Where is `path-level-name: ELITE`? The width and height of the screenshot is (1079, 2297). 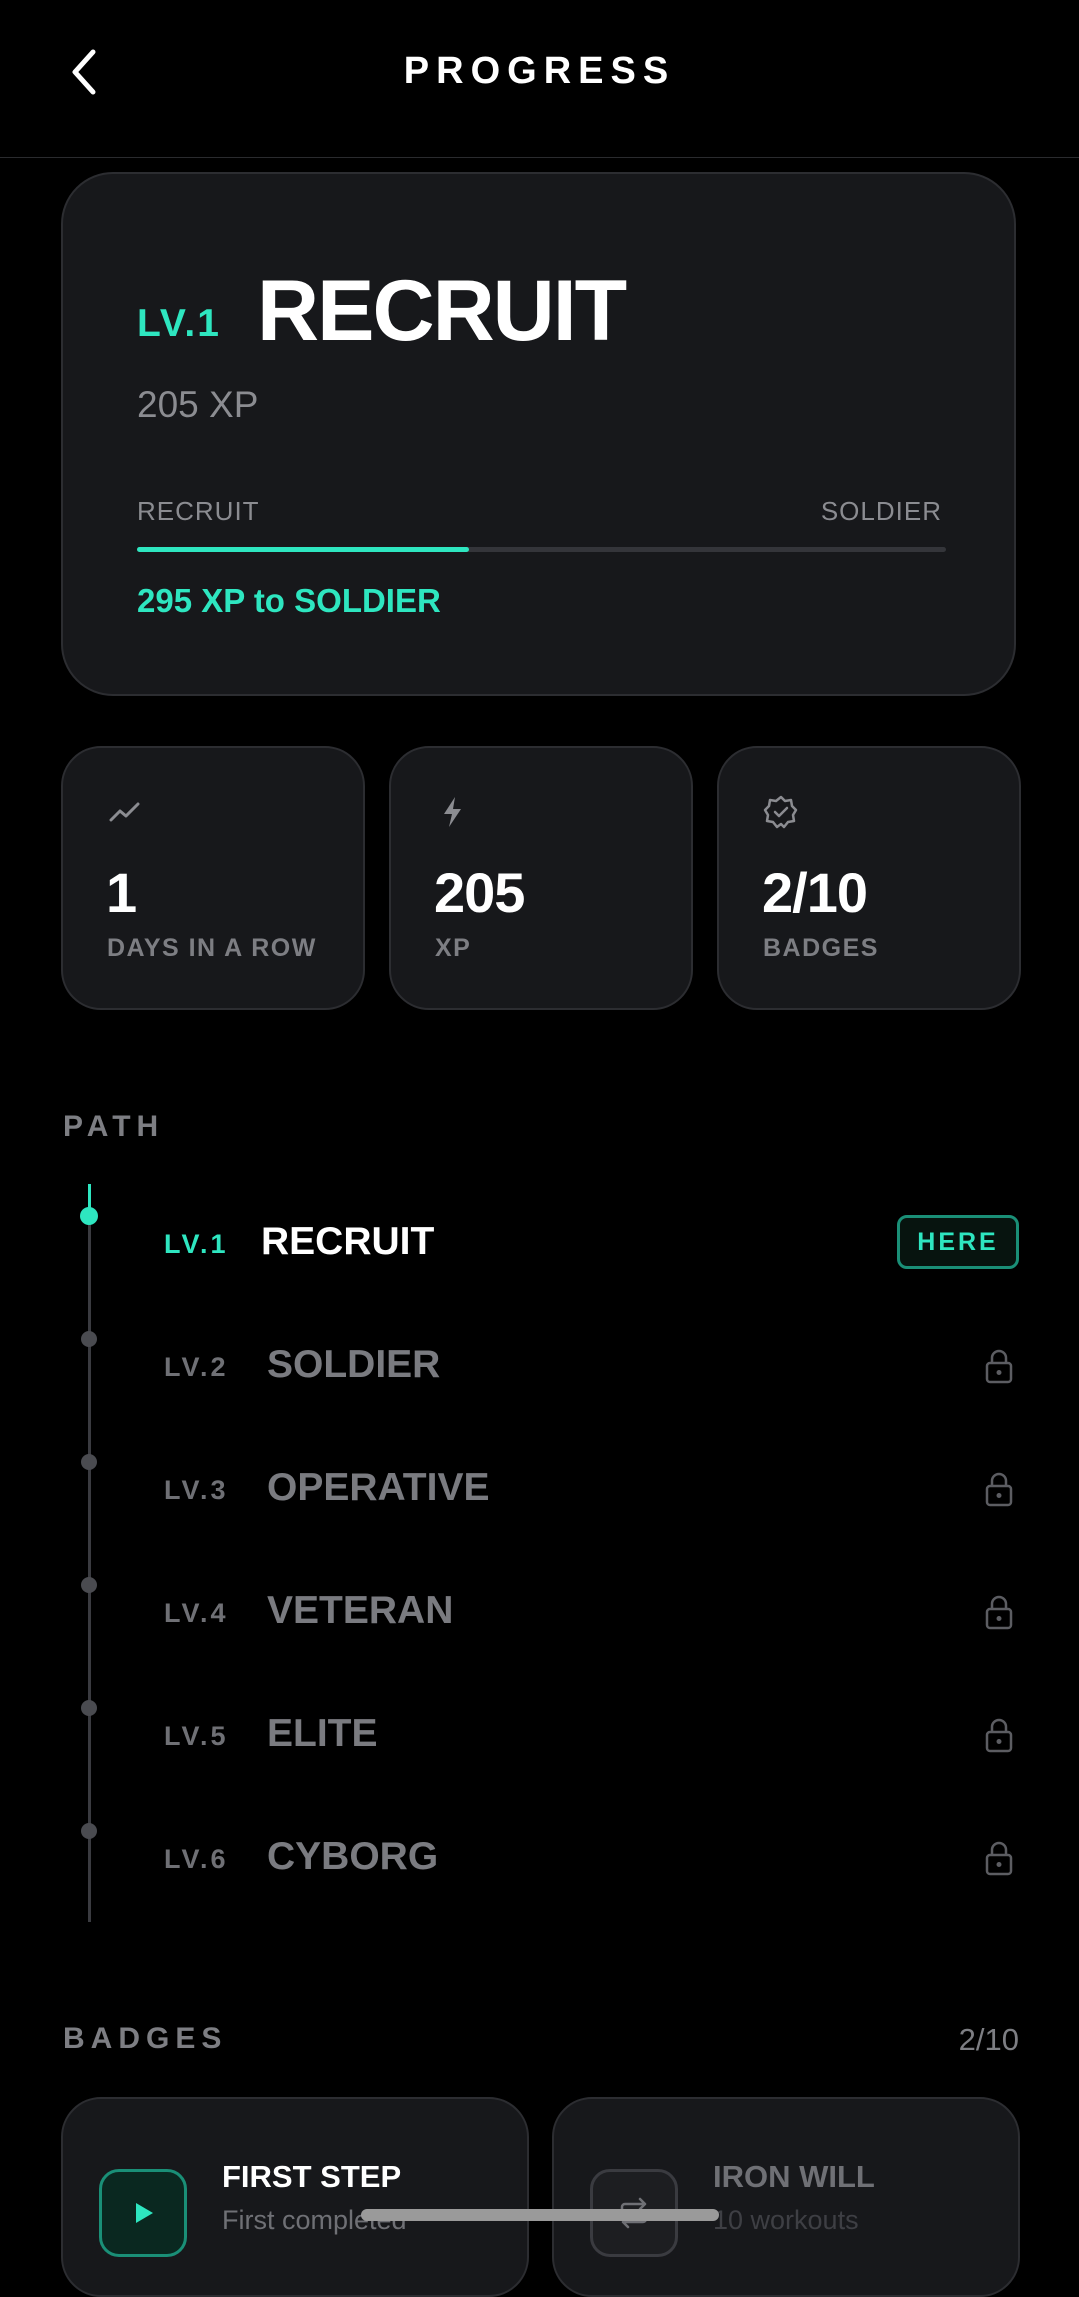
path-level-name: ELITE is located at coordinates (322, 1733).